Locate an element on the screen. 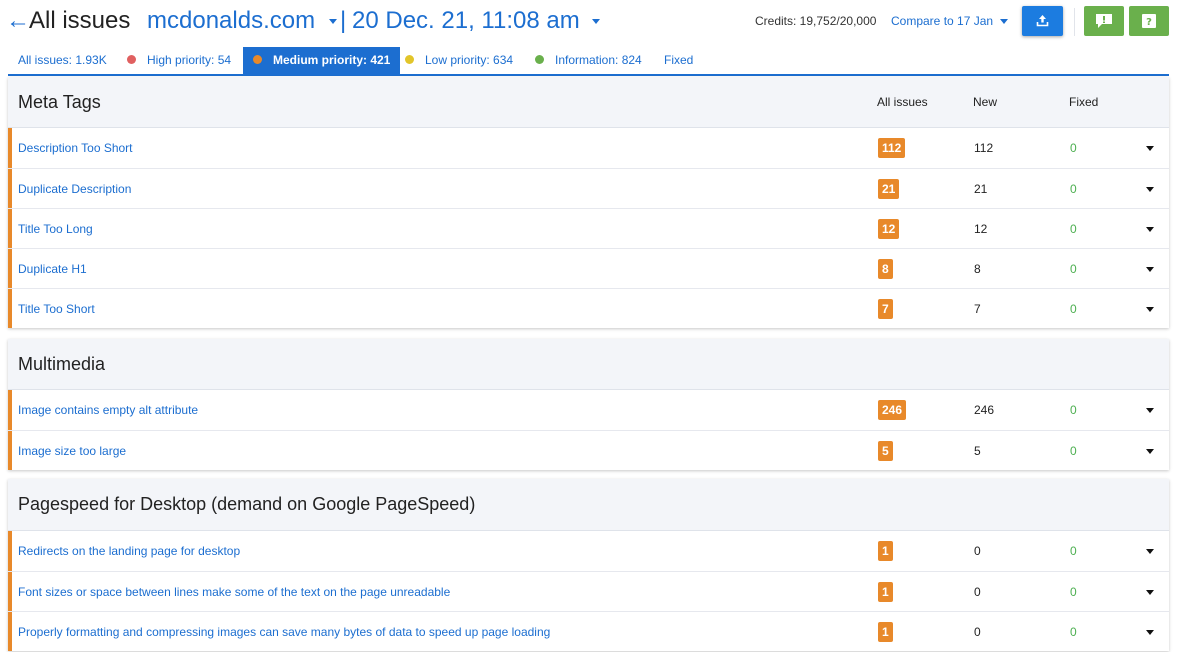  tab-fixed: Fixed is located at coordinates (678, 60).